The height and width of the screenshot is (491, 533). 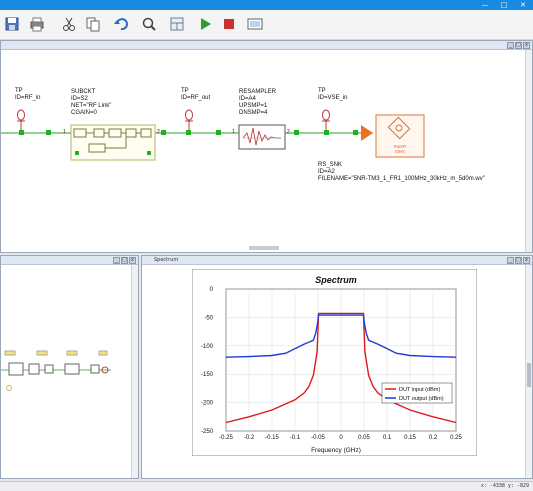 What do you see at coordinates (523, 5) in the screenshot?
I see `close-button: ✕` at bounding box center [523, 5].